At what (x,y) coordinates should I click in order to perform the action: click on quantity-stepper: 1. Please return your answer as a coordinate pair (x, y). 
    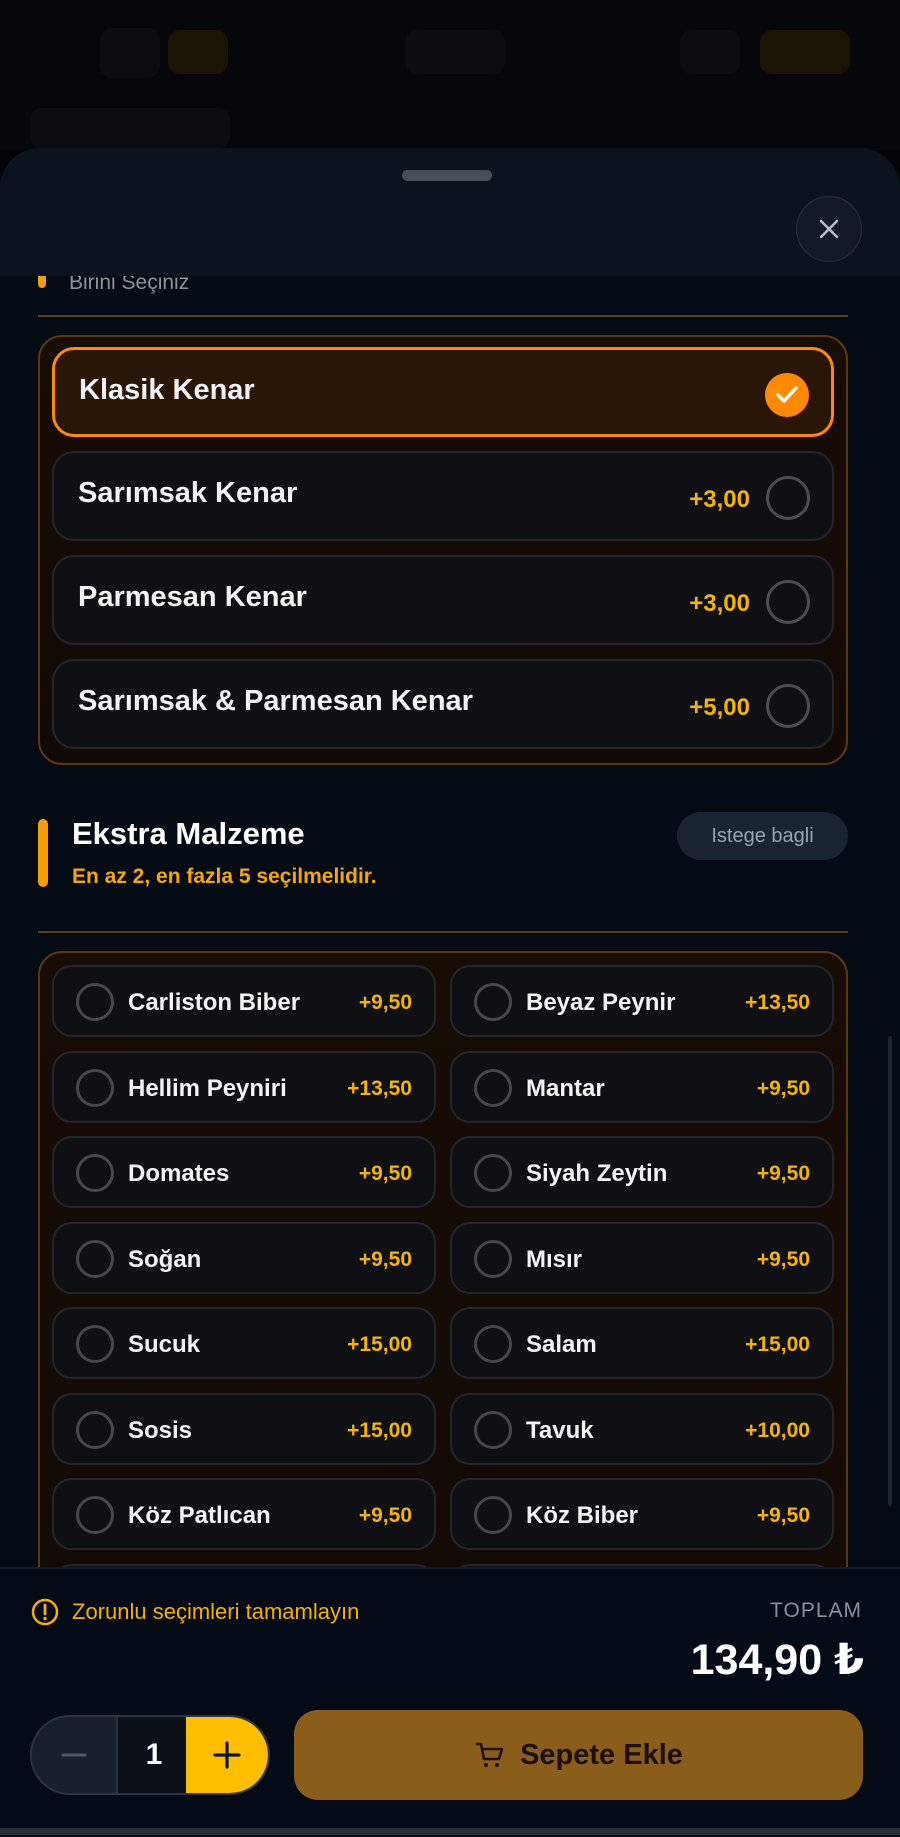
    Looking at the image, I should click on (150, 1755).